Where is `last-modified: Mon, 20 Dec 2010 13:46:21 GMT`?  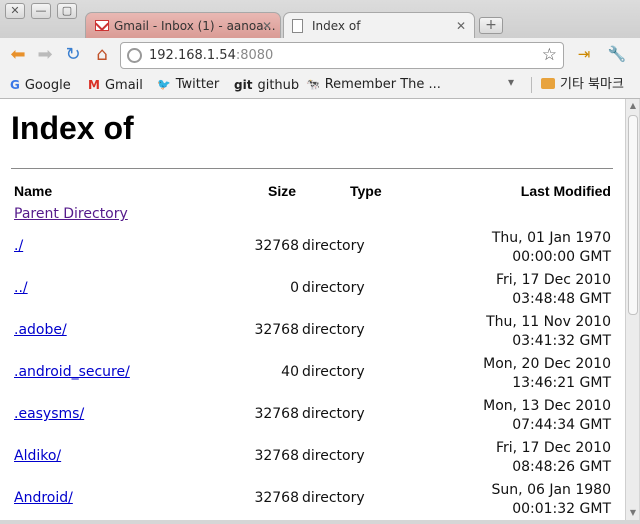 last-modified: Mon, 20 Dec 2010 13:46:21 GMT is located at coordinates (547, 373).